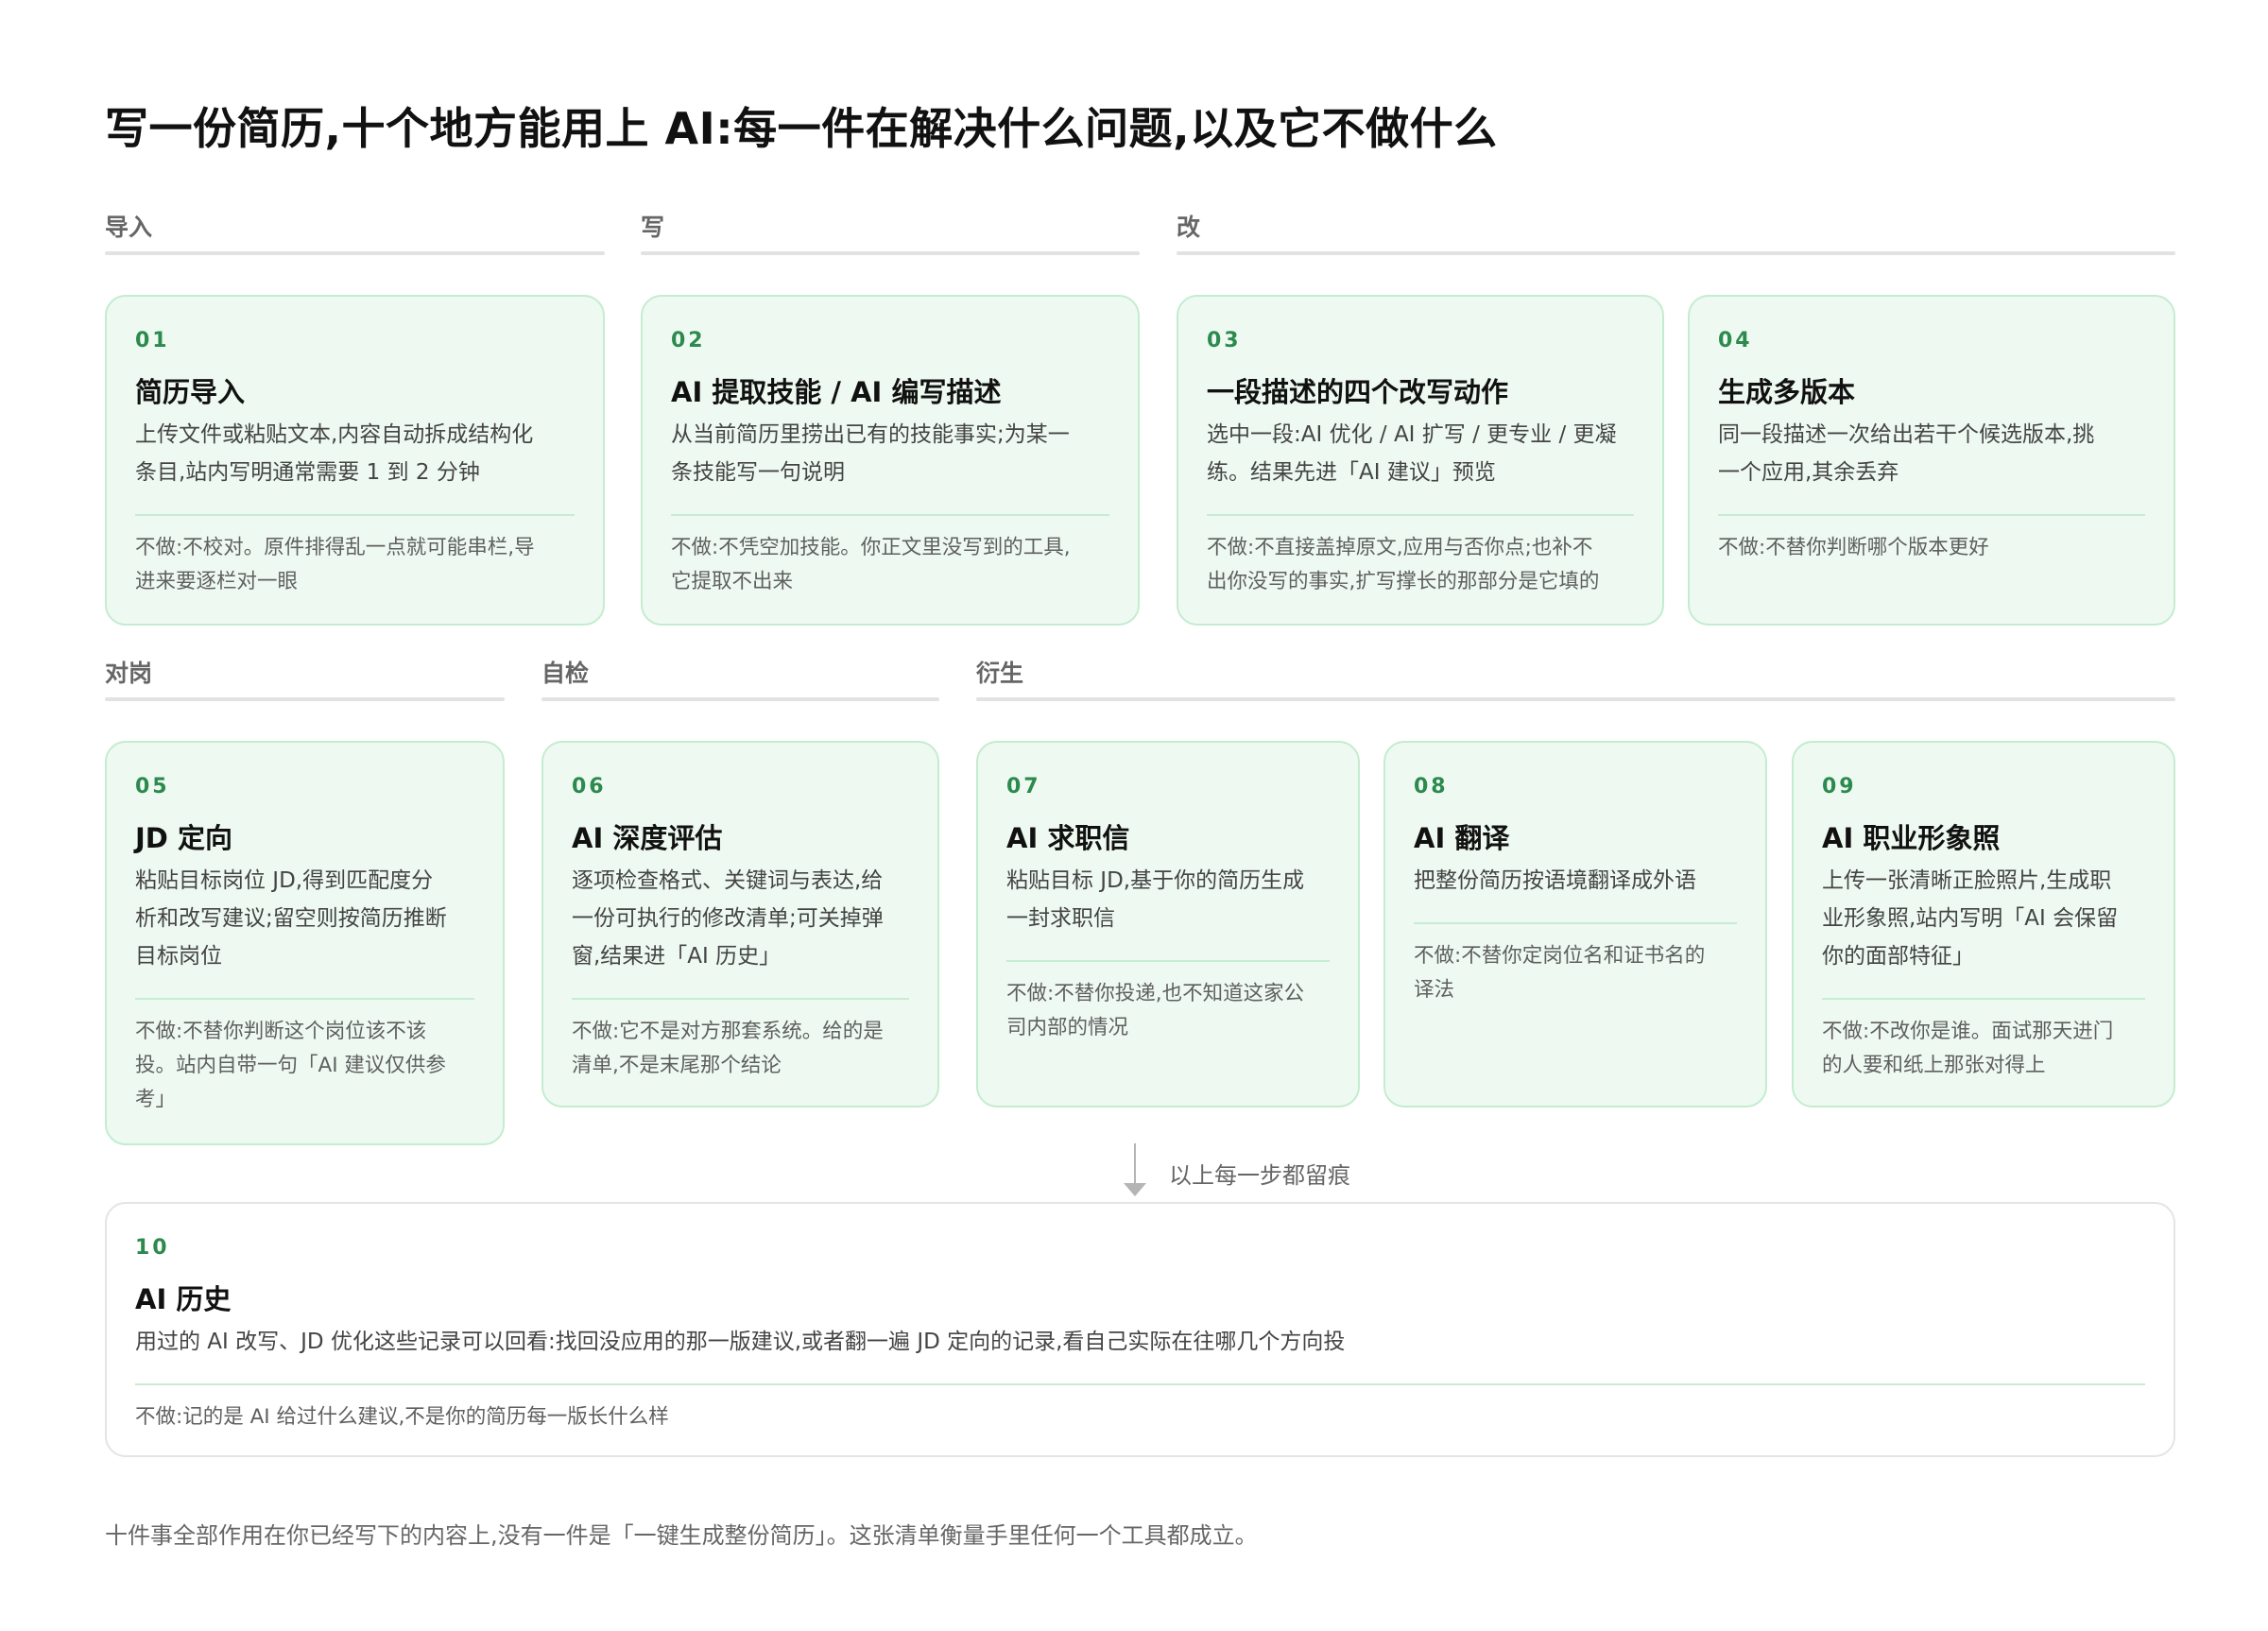 The image size is (2268, 1631). I want to click on card-title: AI 翻译, so click(1462, 838).